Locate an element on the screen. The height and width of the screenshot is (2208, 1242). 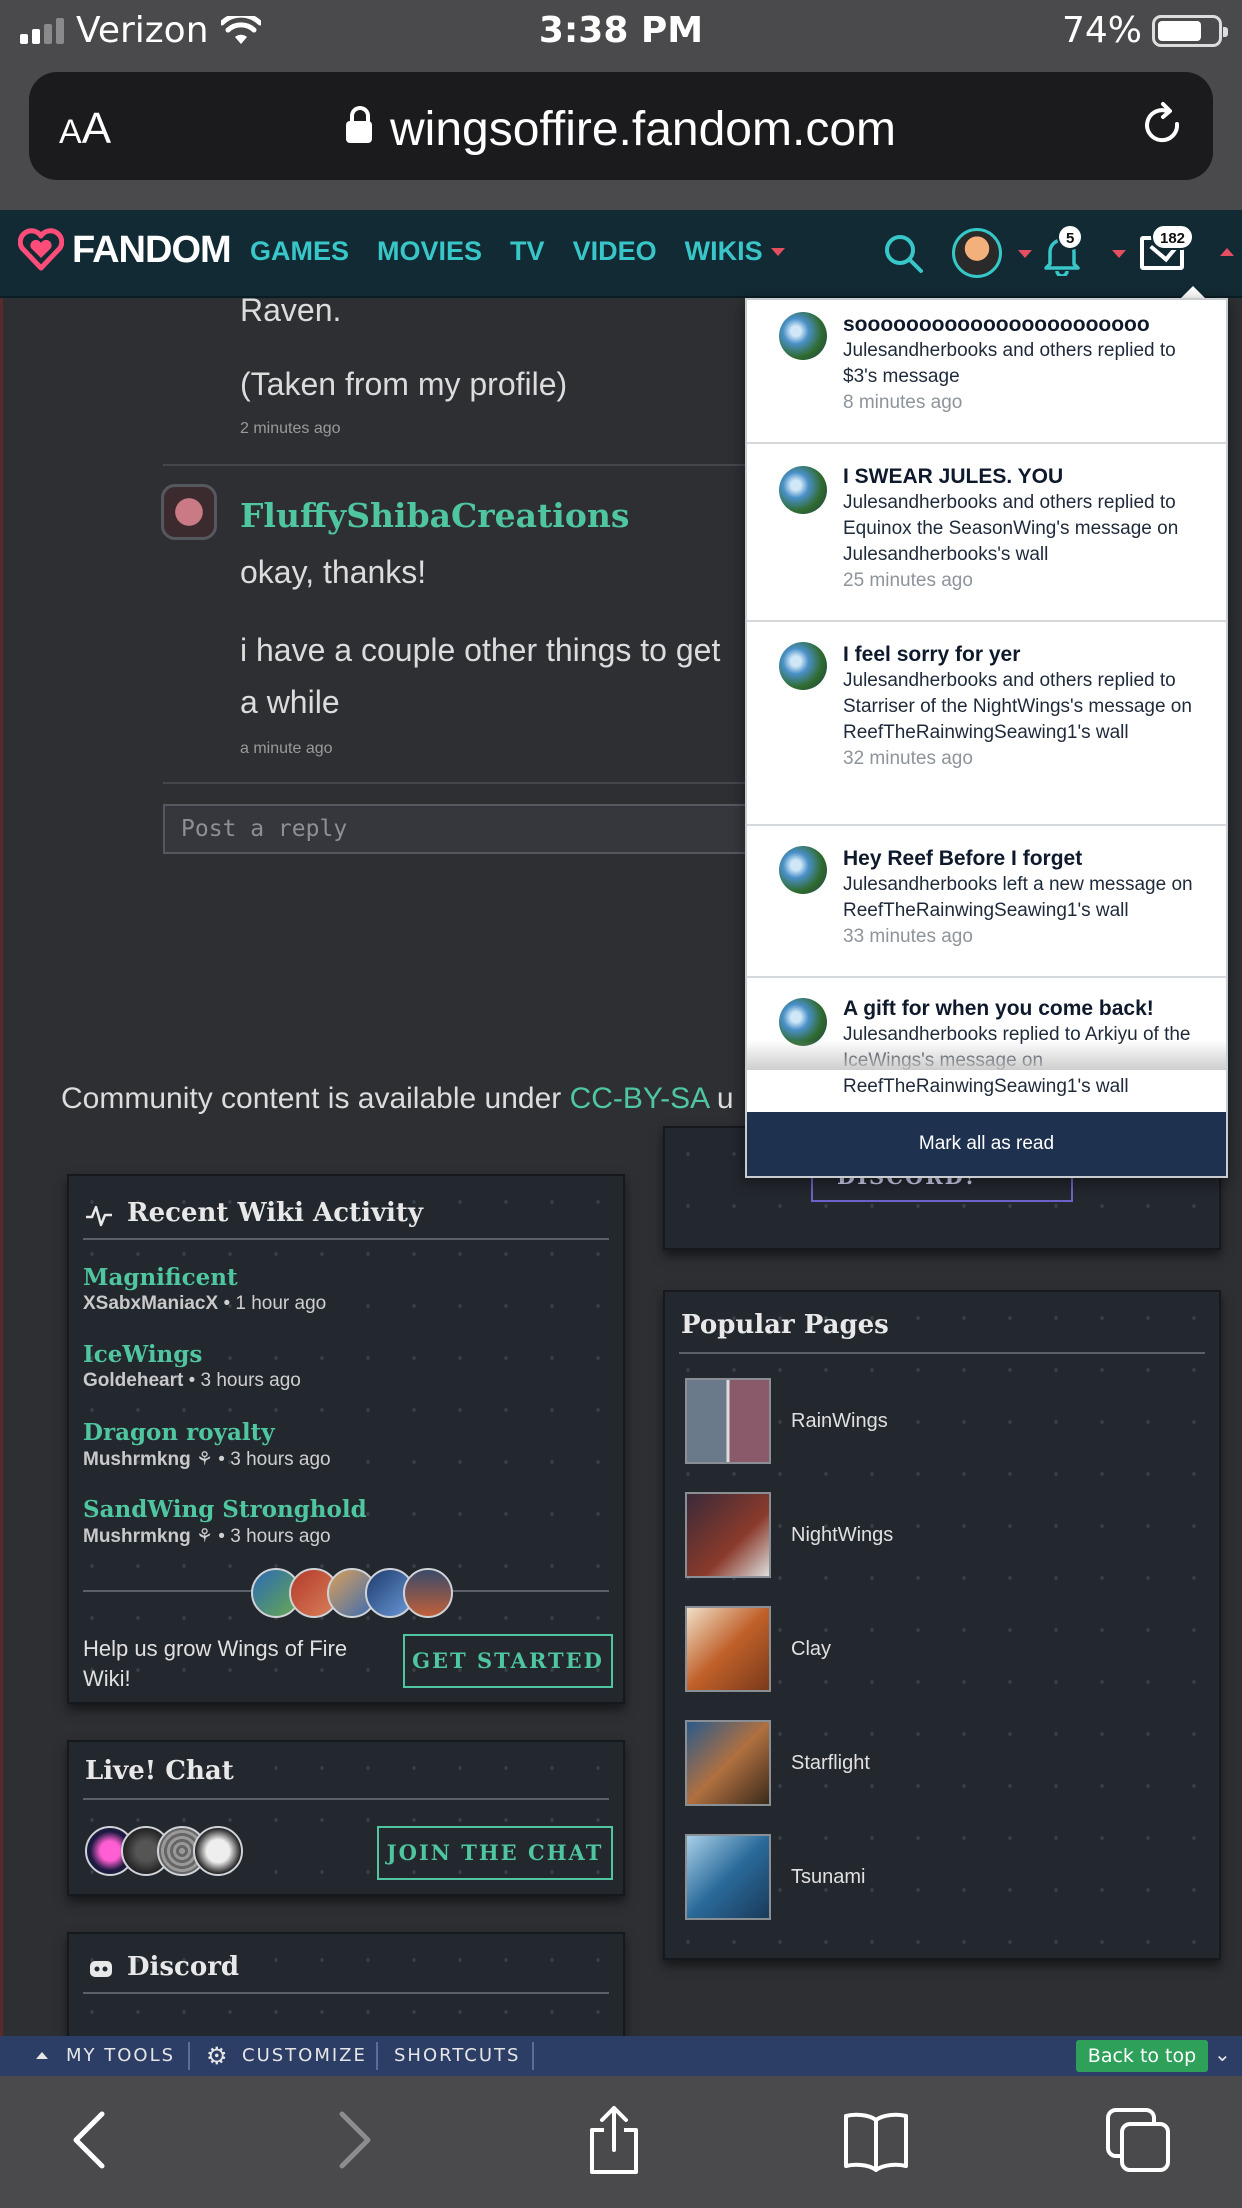
user-avatar is located at coordinates (977, 253).